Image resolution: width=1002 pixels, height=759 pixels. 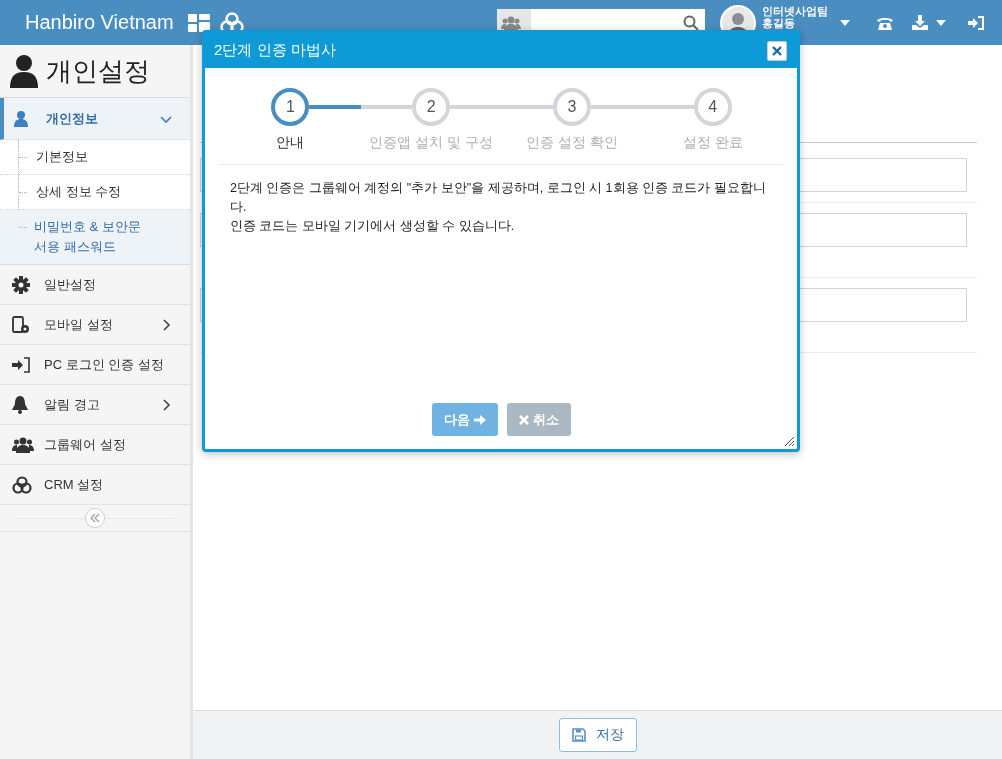 I want to click on resize-grip-icon, so click(x=789, y=441).